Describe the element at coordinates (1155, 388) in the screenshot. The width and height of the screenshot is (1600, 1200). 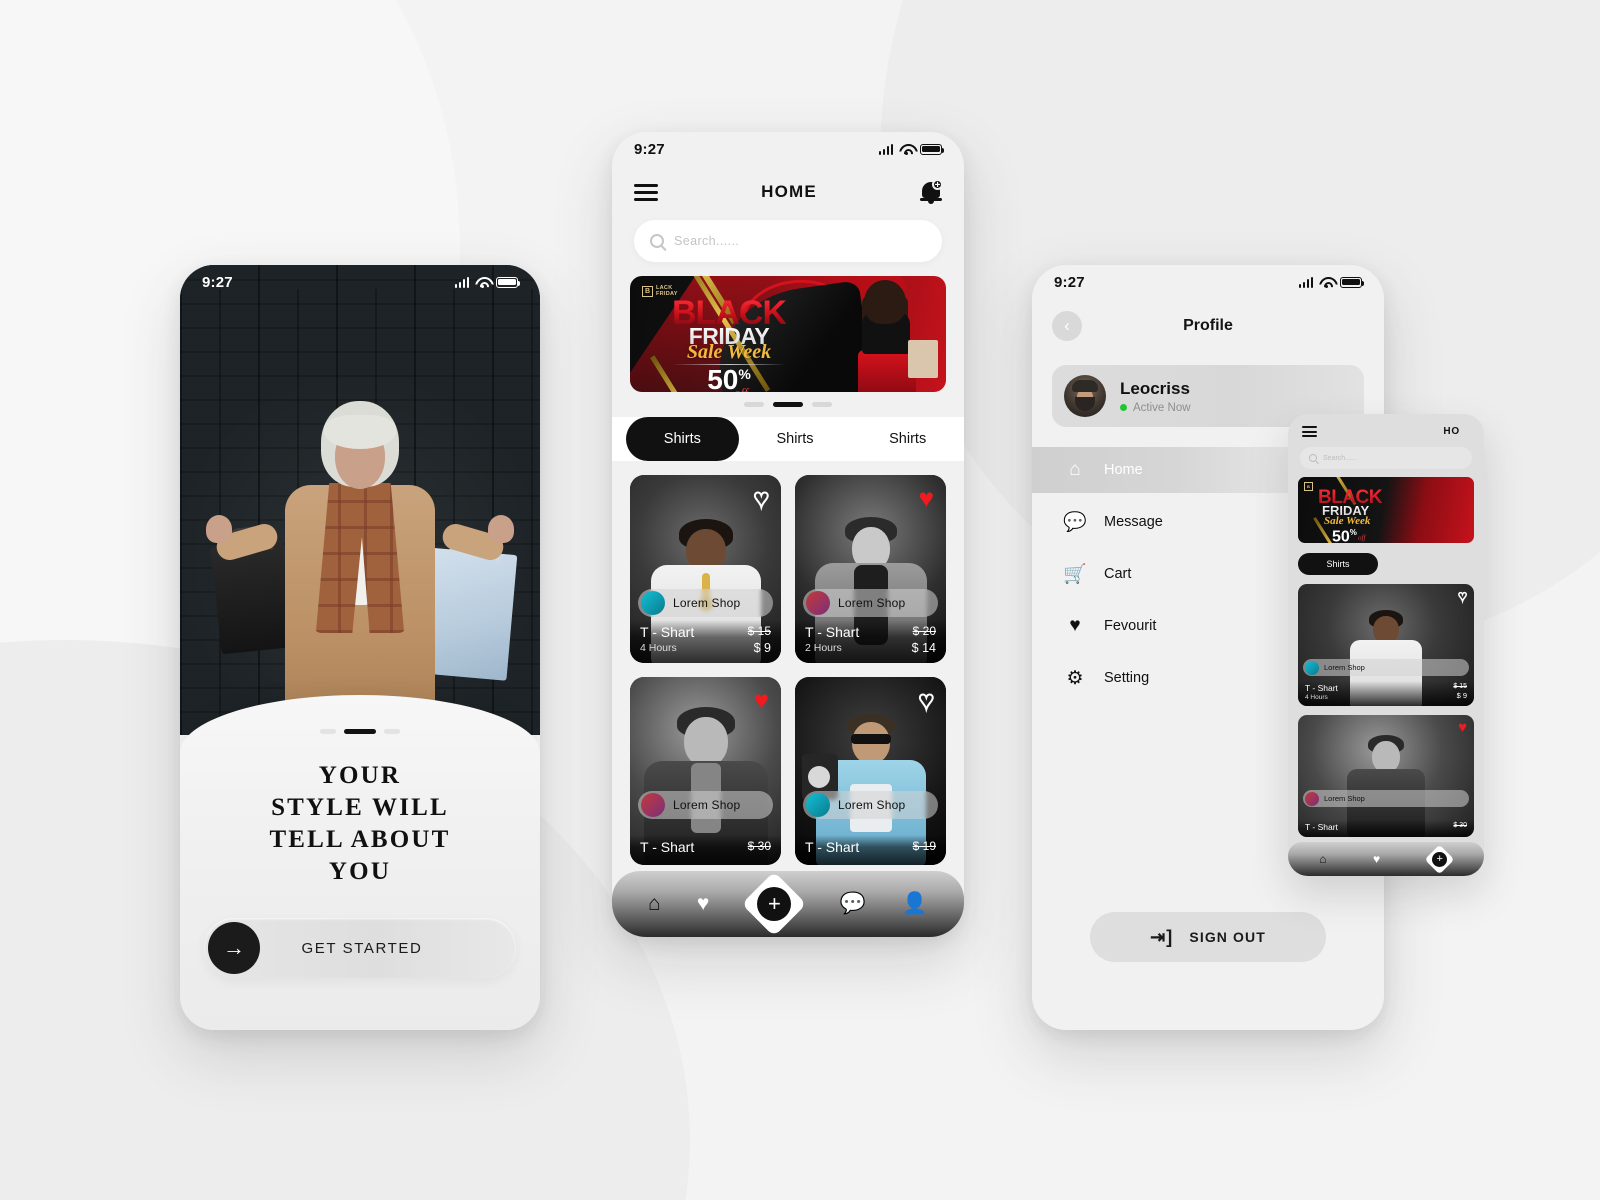
I see `user-name: Leocriss` at that location.